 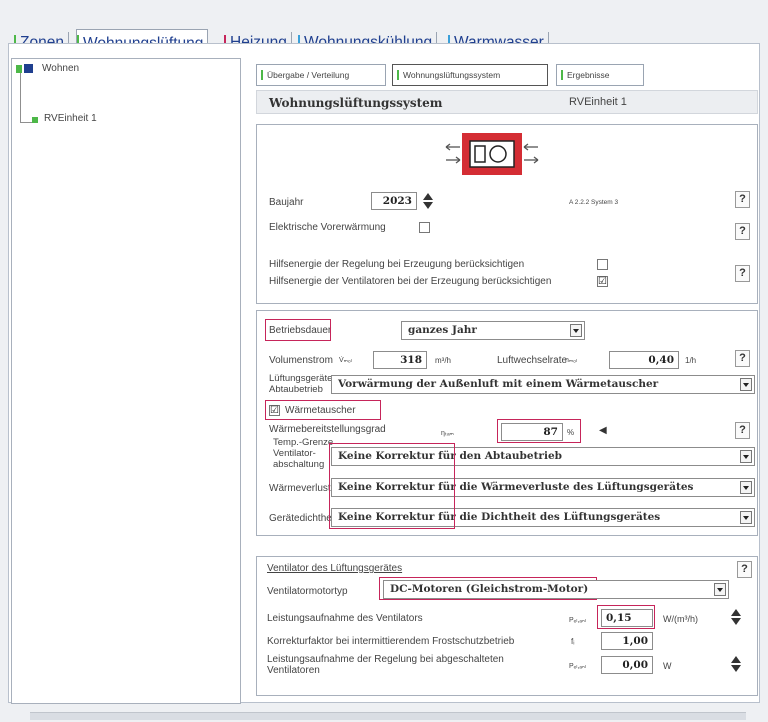 What do you see at coordinates (627, 641) in the screenshot?
I see `korrektur-input: 1,00` at bounding box center [627, 641].